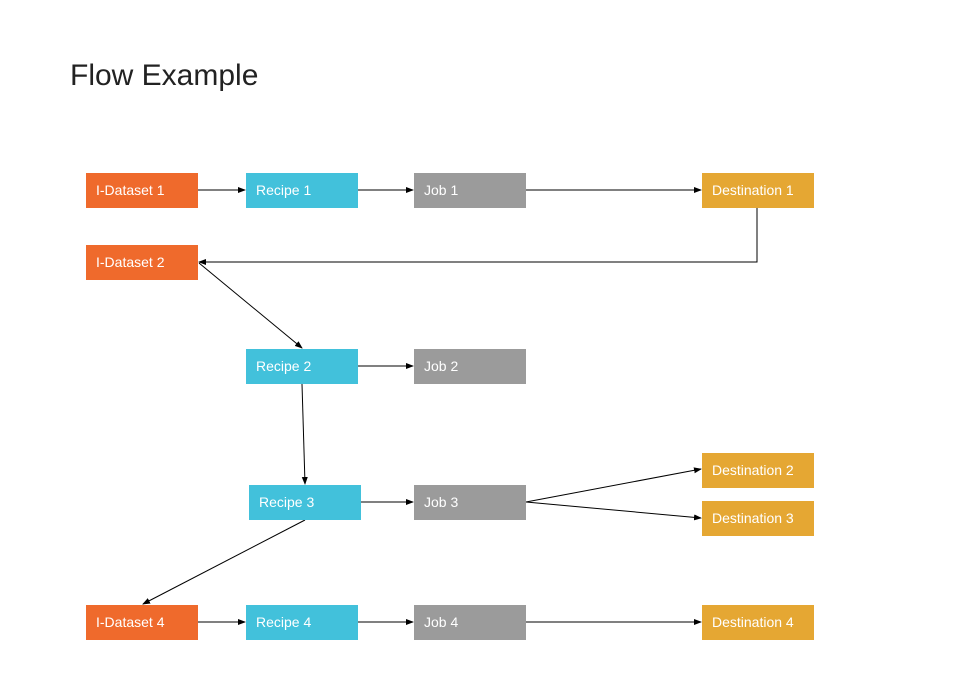  I want to click on edge-j3-to-d3, so click(613, 511).